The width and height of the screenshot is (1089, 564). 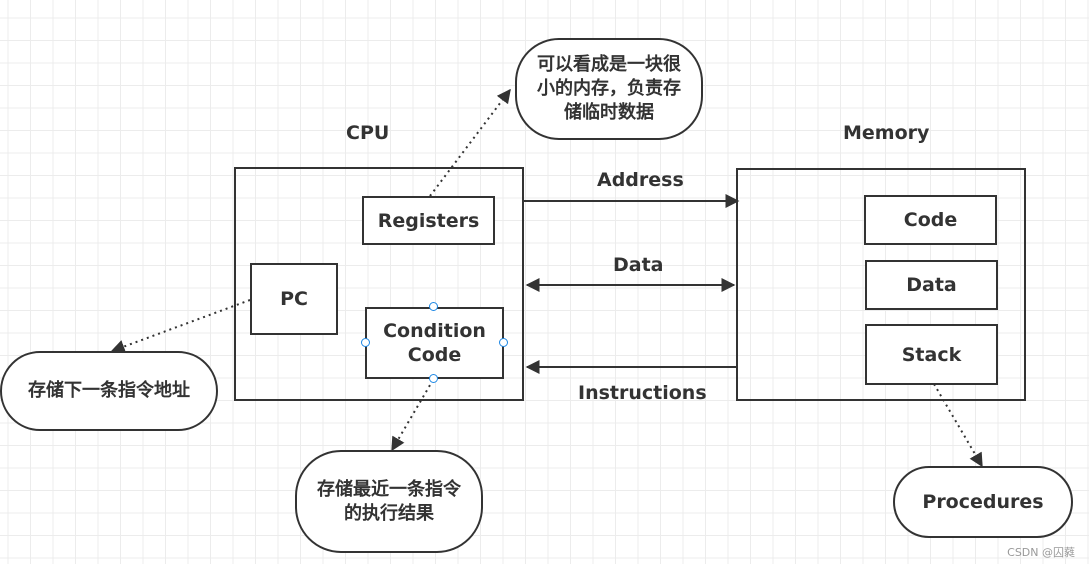 I want to click on registers-note: 可以看成是一块很 小的内存，负责存 储临时数据, so click(x=609, y=89).